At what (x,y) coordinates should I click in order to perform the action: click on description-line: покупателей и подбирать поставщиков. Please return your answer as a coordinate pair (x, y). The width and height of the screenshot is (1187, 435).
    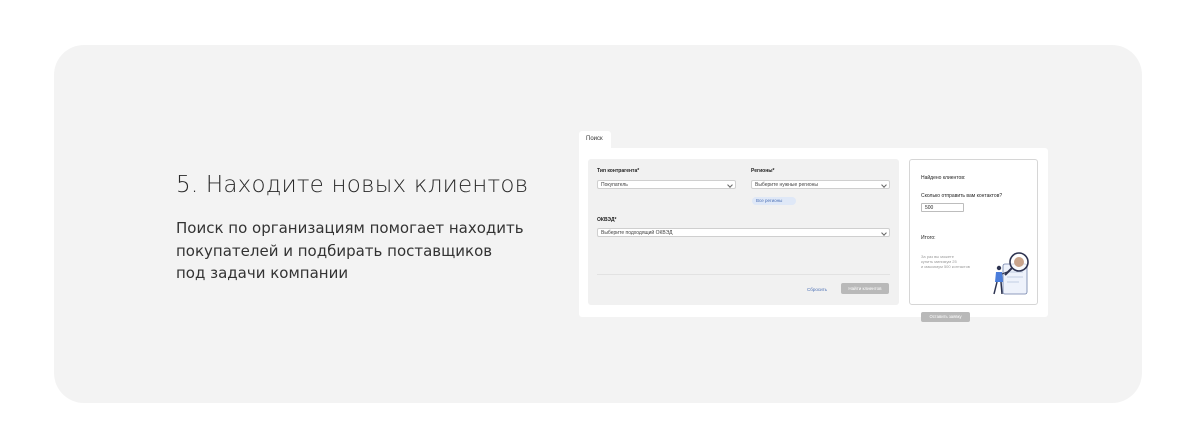
    Looking at the image, I should click on (334, 250).